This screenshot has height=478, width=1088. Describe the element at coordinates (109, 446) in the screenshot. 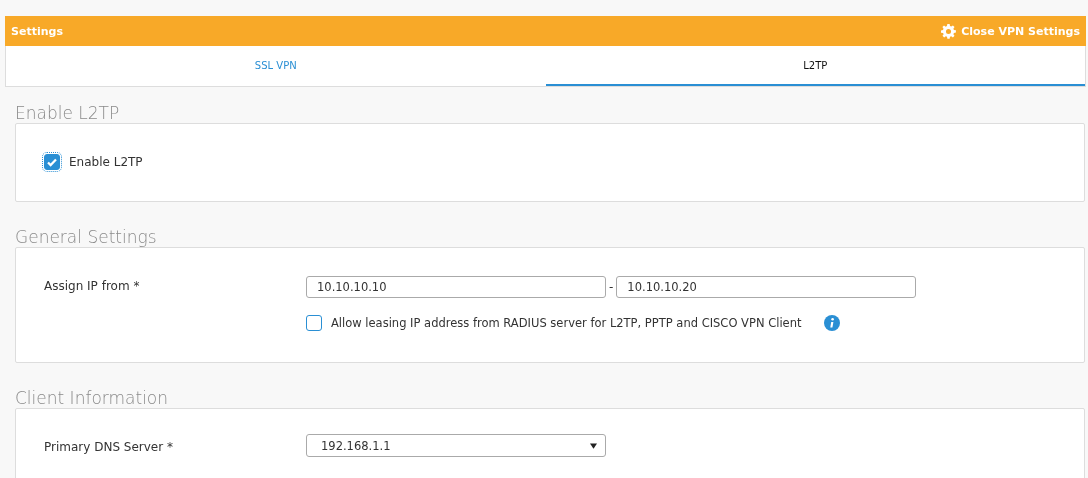

I see `field-label: Primary DNS Server *` at that location.